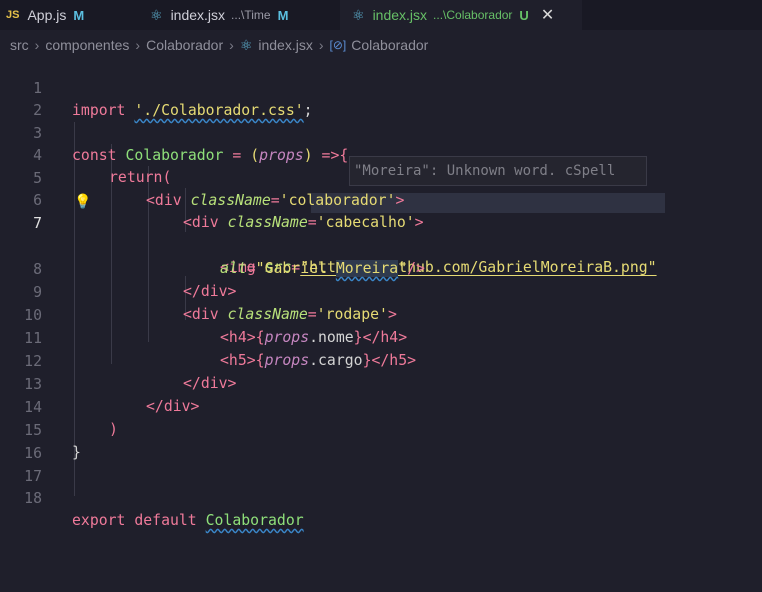 This screenshot has height=592, width=762. What do you see at coordinates (33, 498) in the screenshot?
I see `line-number: 18` at bounding box center [33, 498].